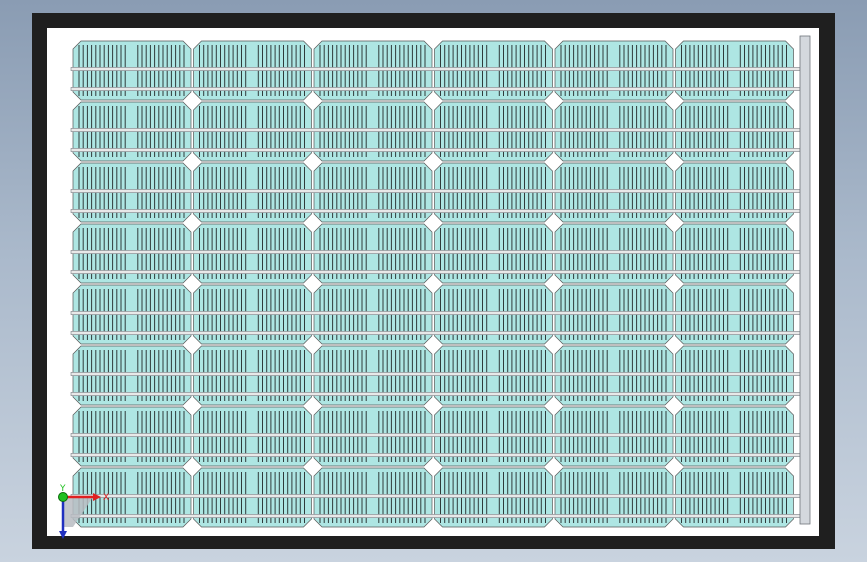  Describe the element at coordinates (62, 489) in the screenshot. I see `y-axis-label: Y` at that location.